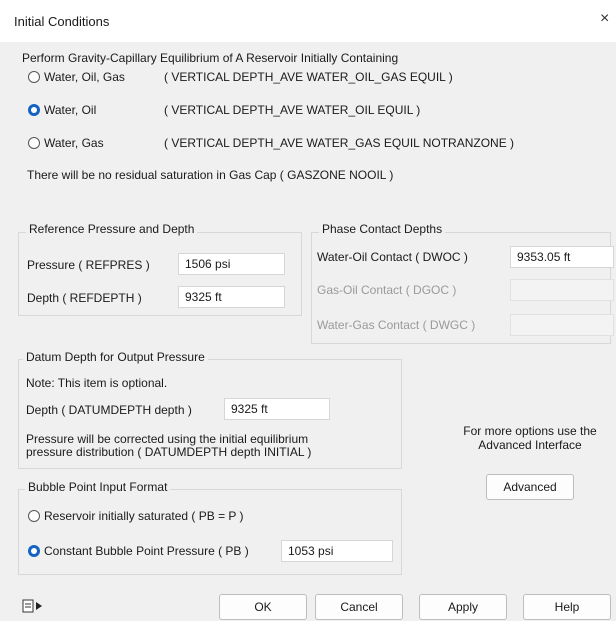 The width and height of the screenshot is (616, 621). I want to click on apply-button: Apply, so click(463, 607).